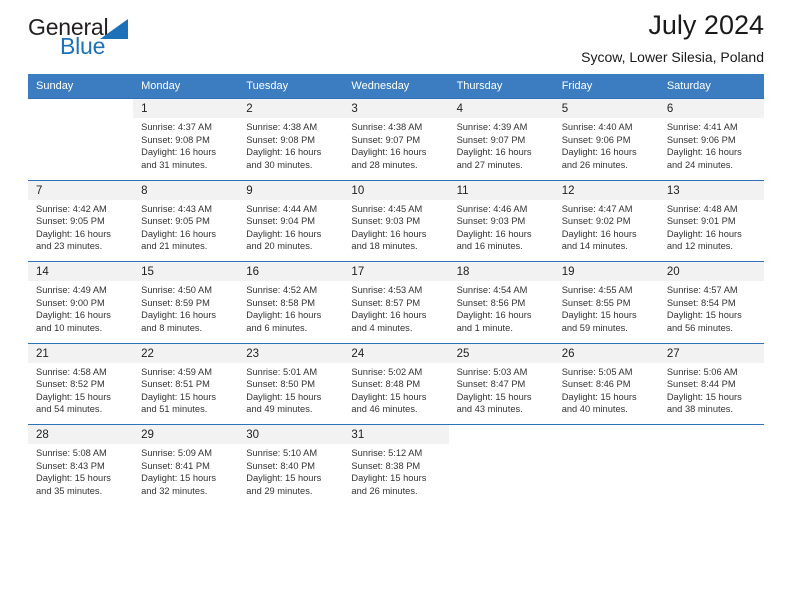 The image size is (792, 612). Describe the element at coordinates (606, 86) in the screenshot. I see `weekday-header-friday: Friday` at that location.